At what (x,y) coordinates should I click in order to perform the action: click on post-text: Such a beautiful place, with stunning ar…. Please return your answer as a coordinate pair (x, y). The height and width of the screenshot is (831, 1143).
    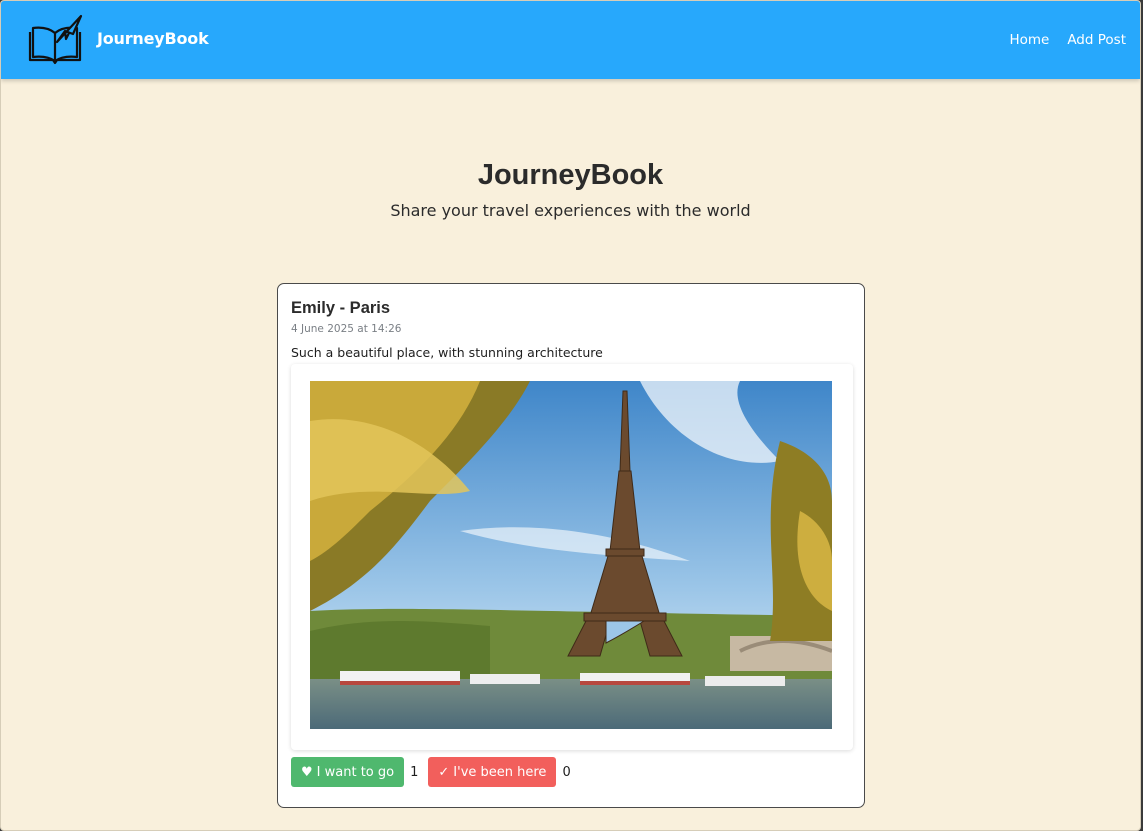
    Looking at the image, I should click on (447, 352).